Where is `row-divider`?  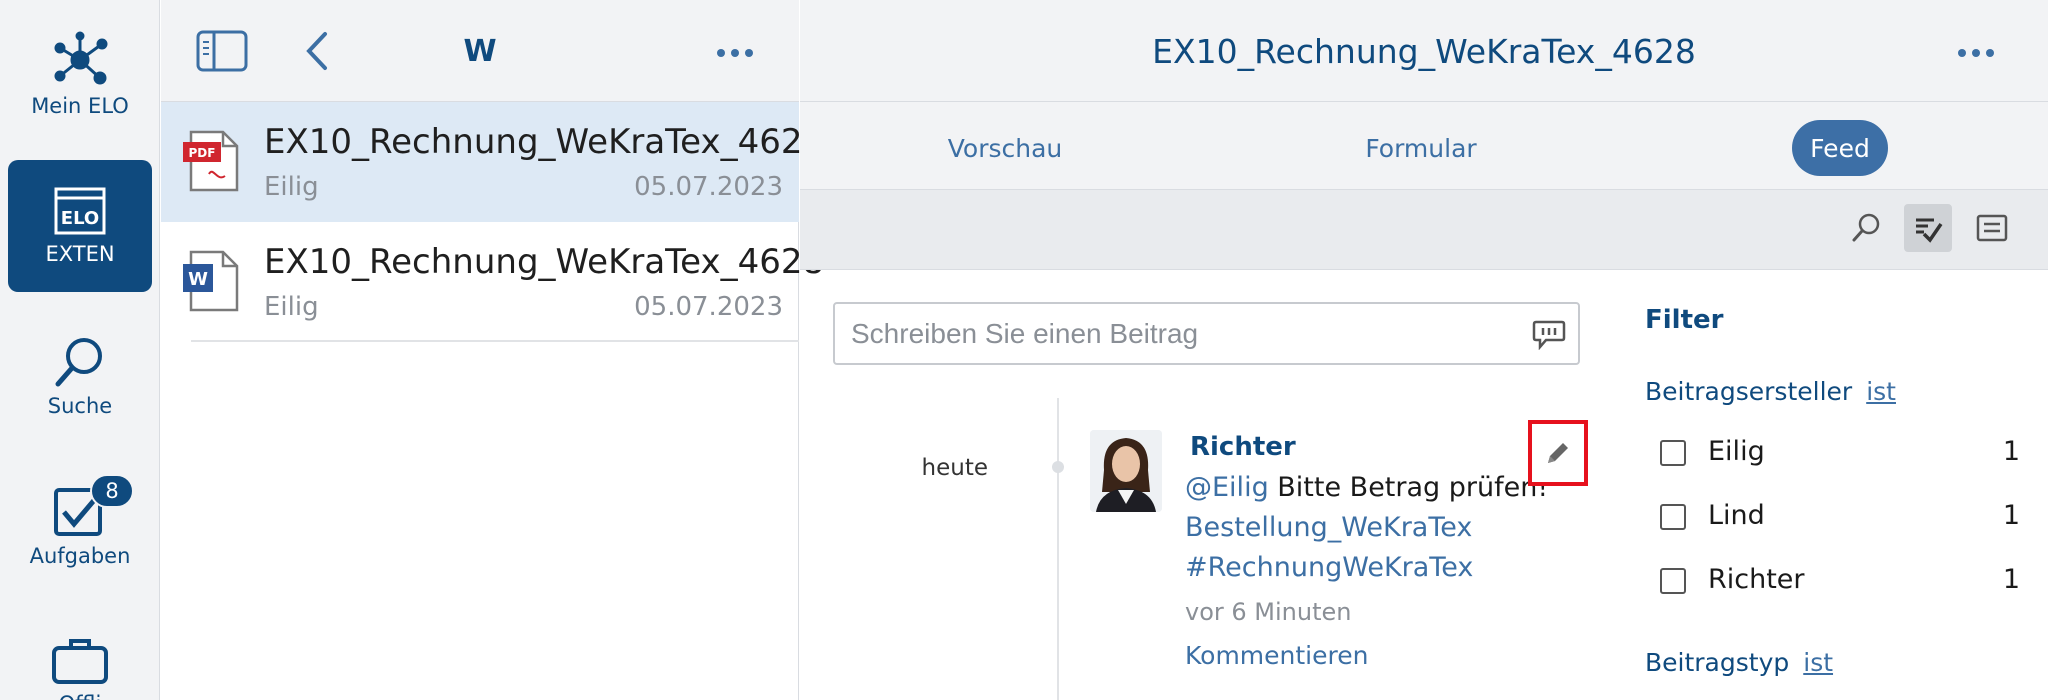 row-divider is located at coordinates (495, 341).